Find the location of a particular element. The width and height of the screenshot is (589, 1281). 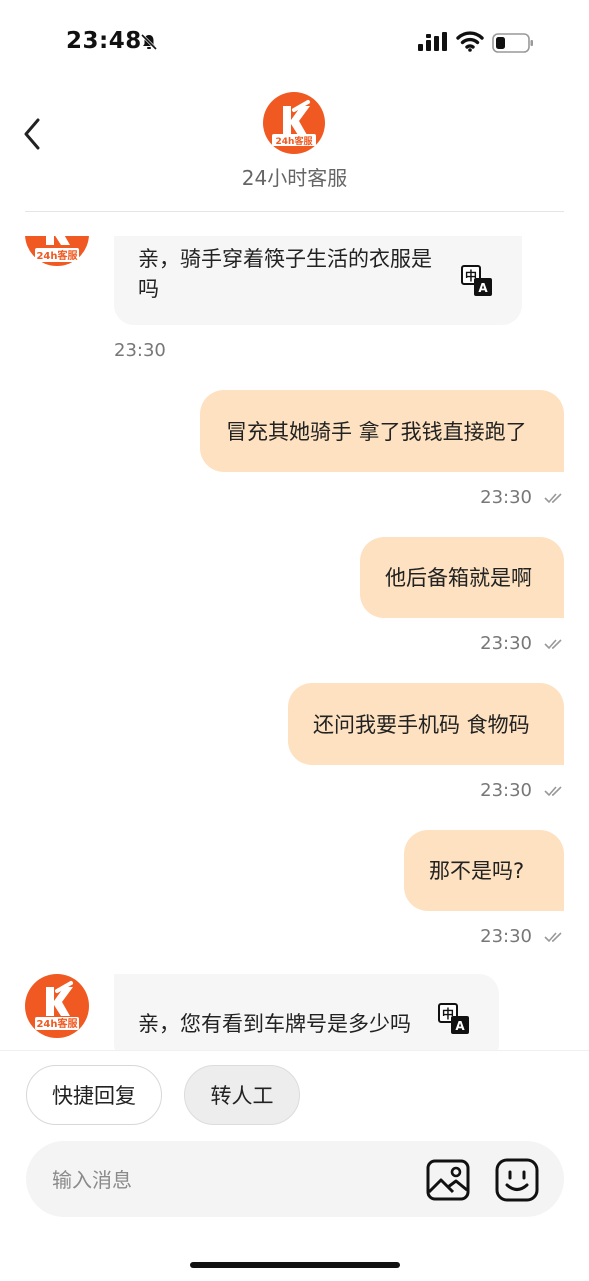

message-bubble-outgoing: 那不是吗? is located at coordinates (484, 870).